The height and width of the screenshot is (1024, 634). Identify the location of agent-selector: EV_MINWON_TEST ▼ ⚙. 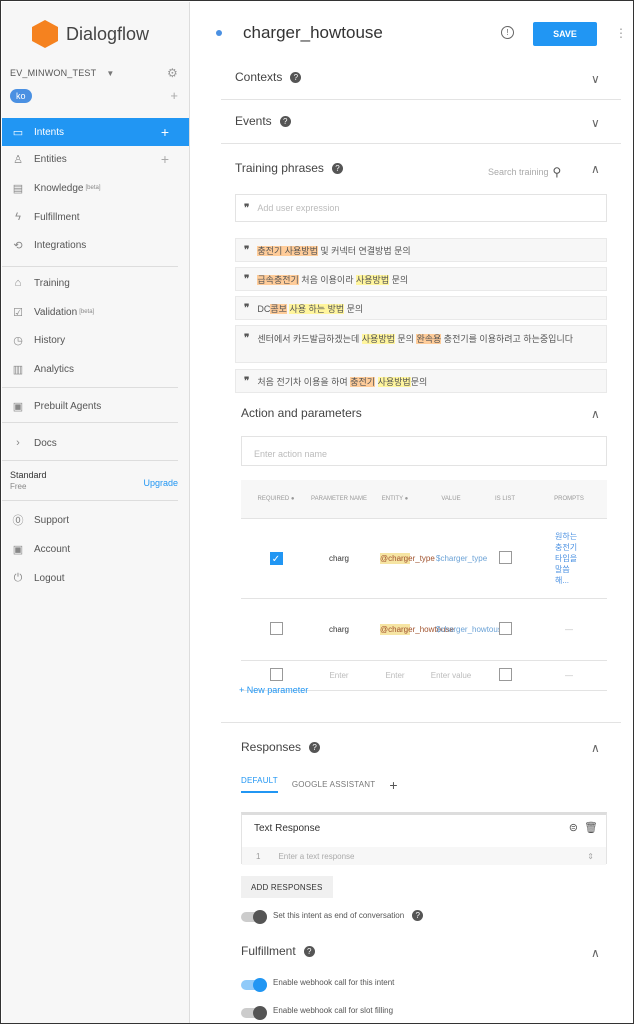
(94, 73).